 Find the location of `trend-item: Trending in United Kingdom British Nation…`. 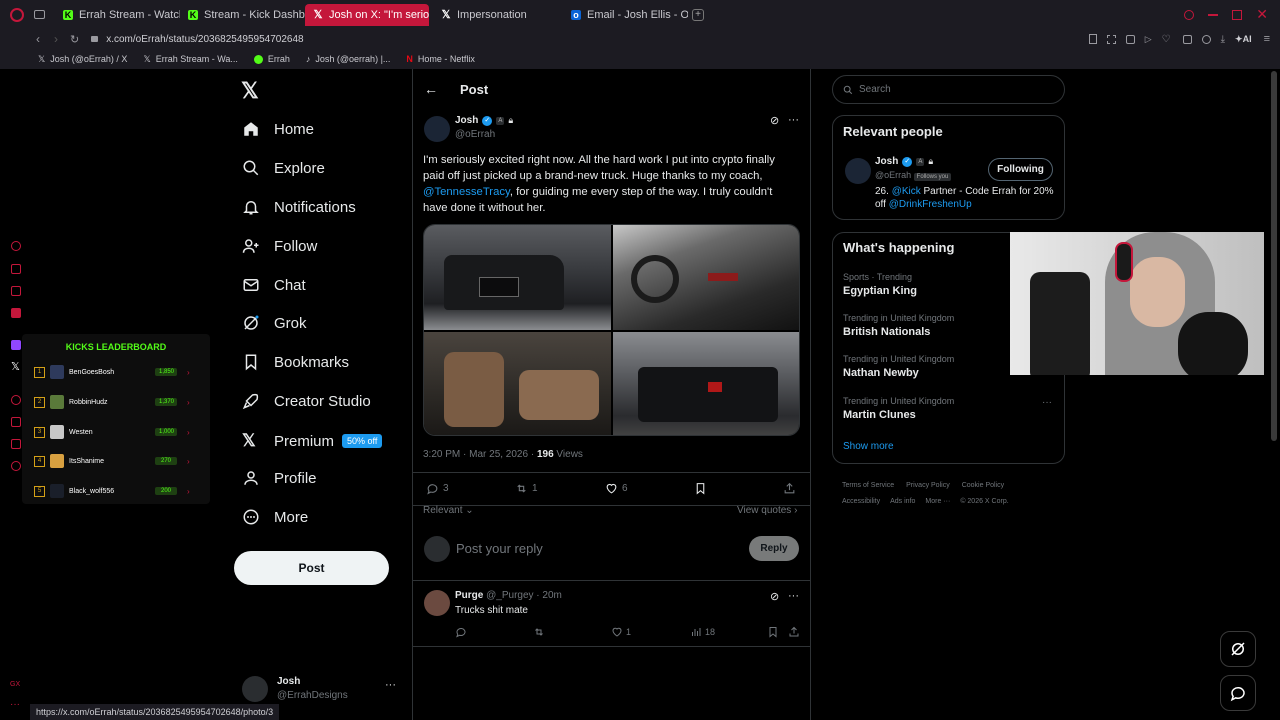

trend-item: Trending in United Kingdom British Nation… is located at coordinates (898, 325).